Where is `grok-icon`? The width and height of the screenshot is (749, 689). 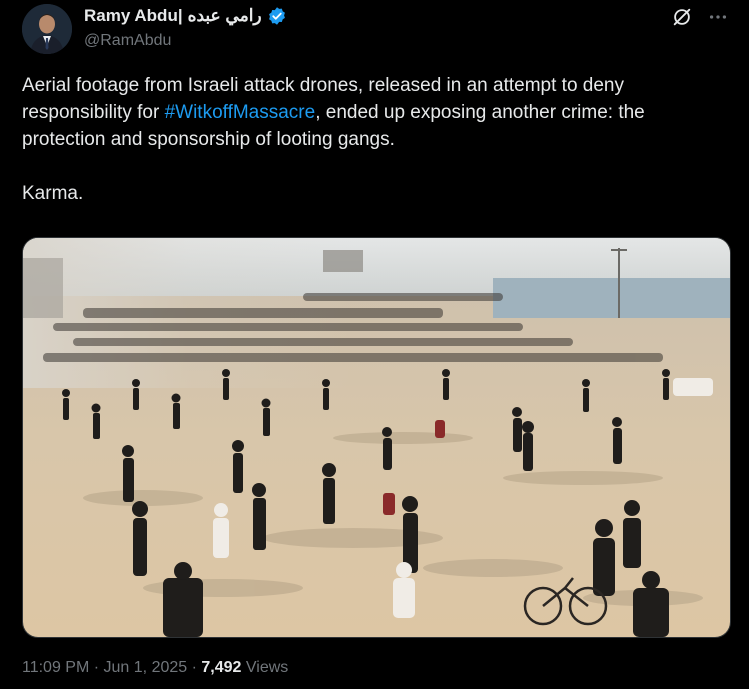 grok-icon is located at coordinates (682, 17).